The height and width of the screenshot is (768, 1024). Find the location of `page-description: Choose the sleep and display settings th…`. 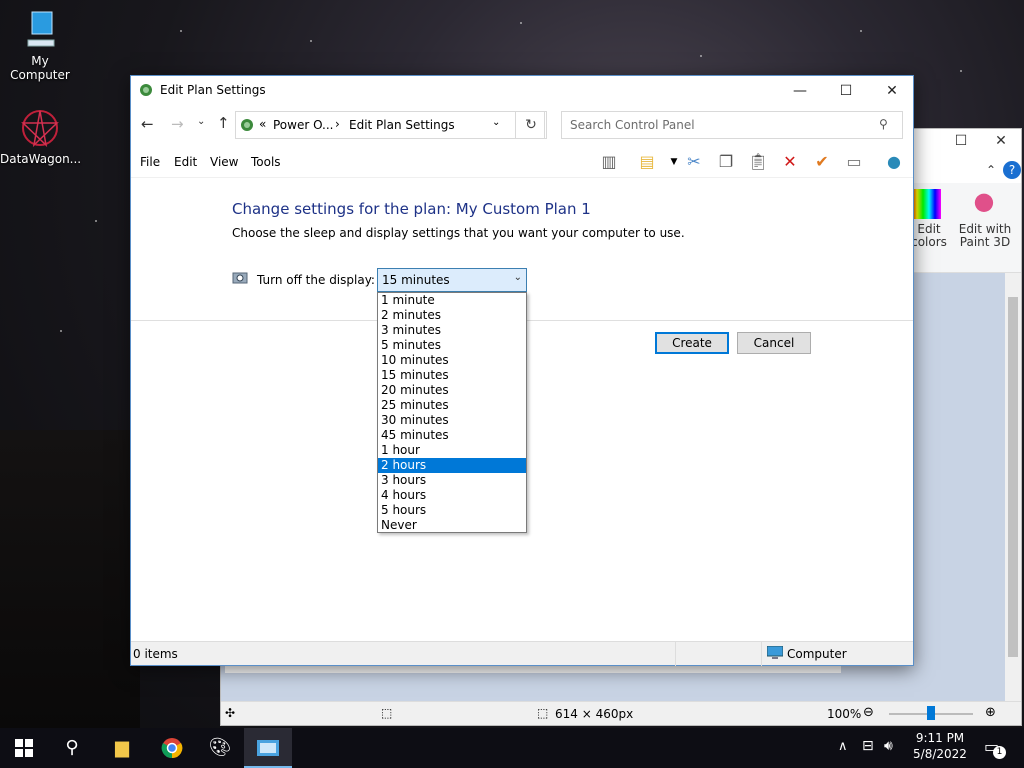

page-description: Choose the sleep and display settings th… is located at coordinates (458, 233).